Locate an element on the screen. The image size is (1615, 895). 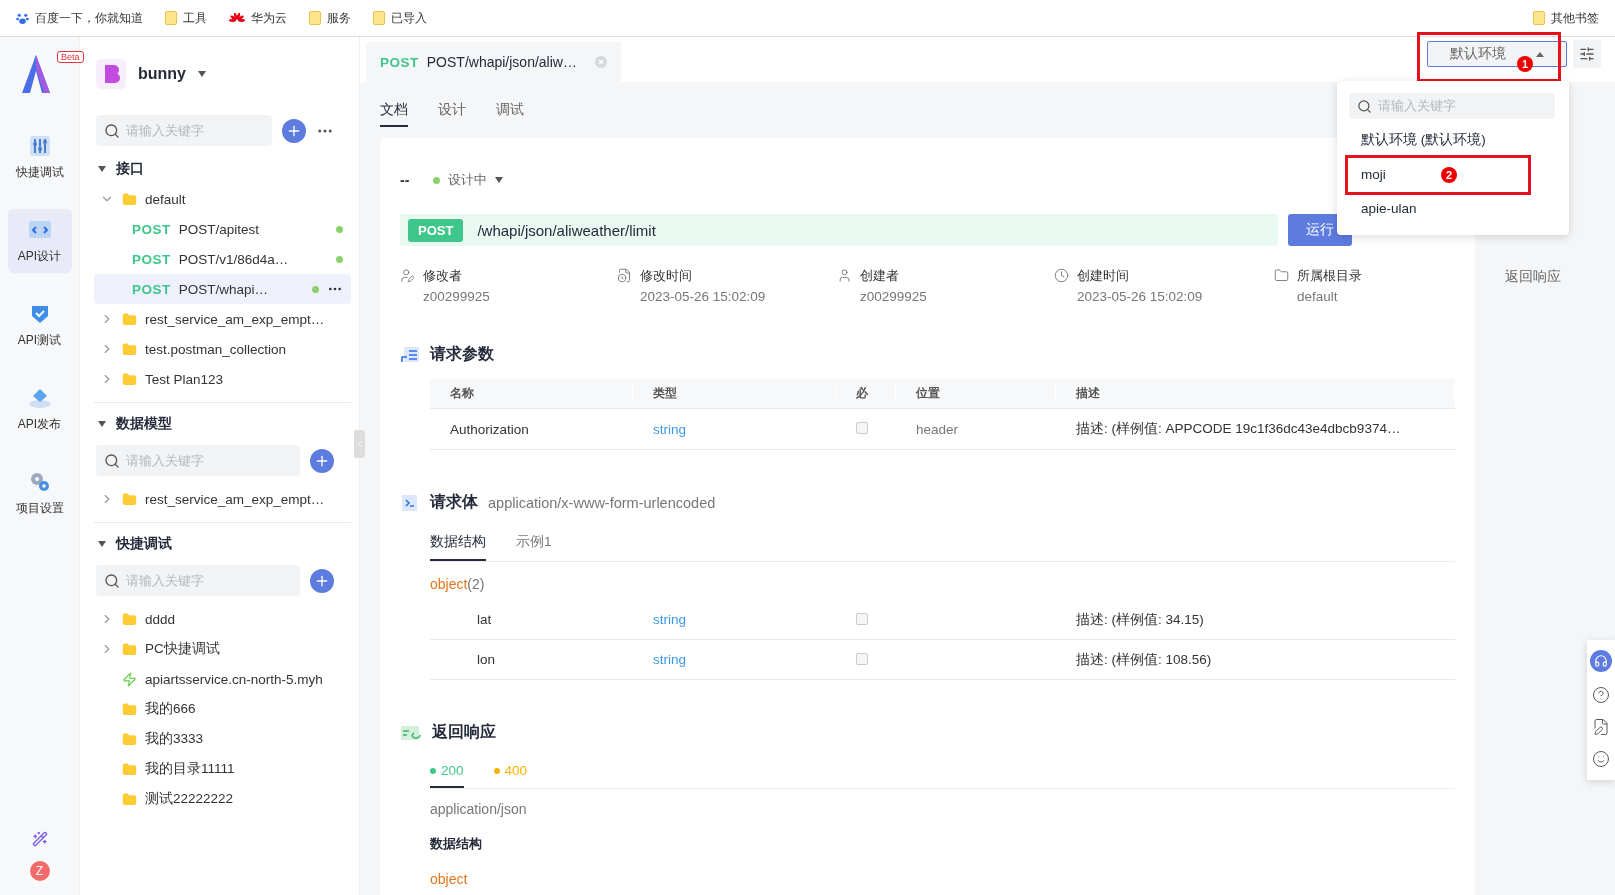
smile-icon is located at coordinates (1601, 759).